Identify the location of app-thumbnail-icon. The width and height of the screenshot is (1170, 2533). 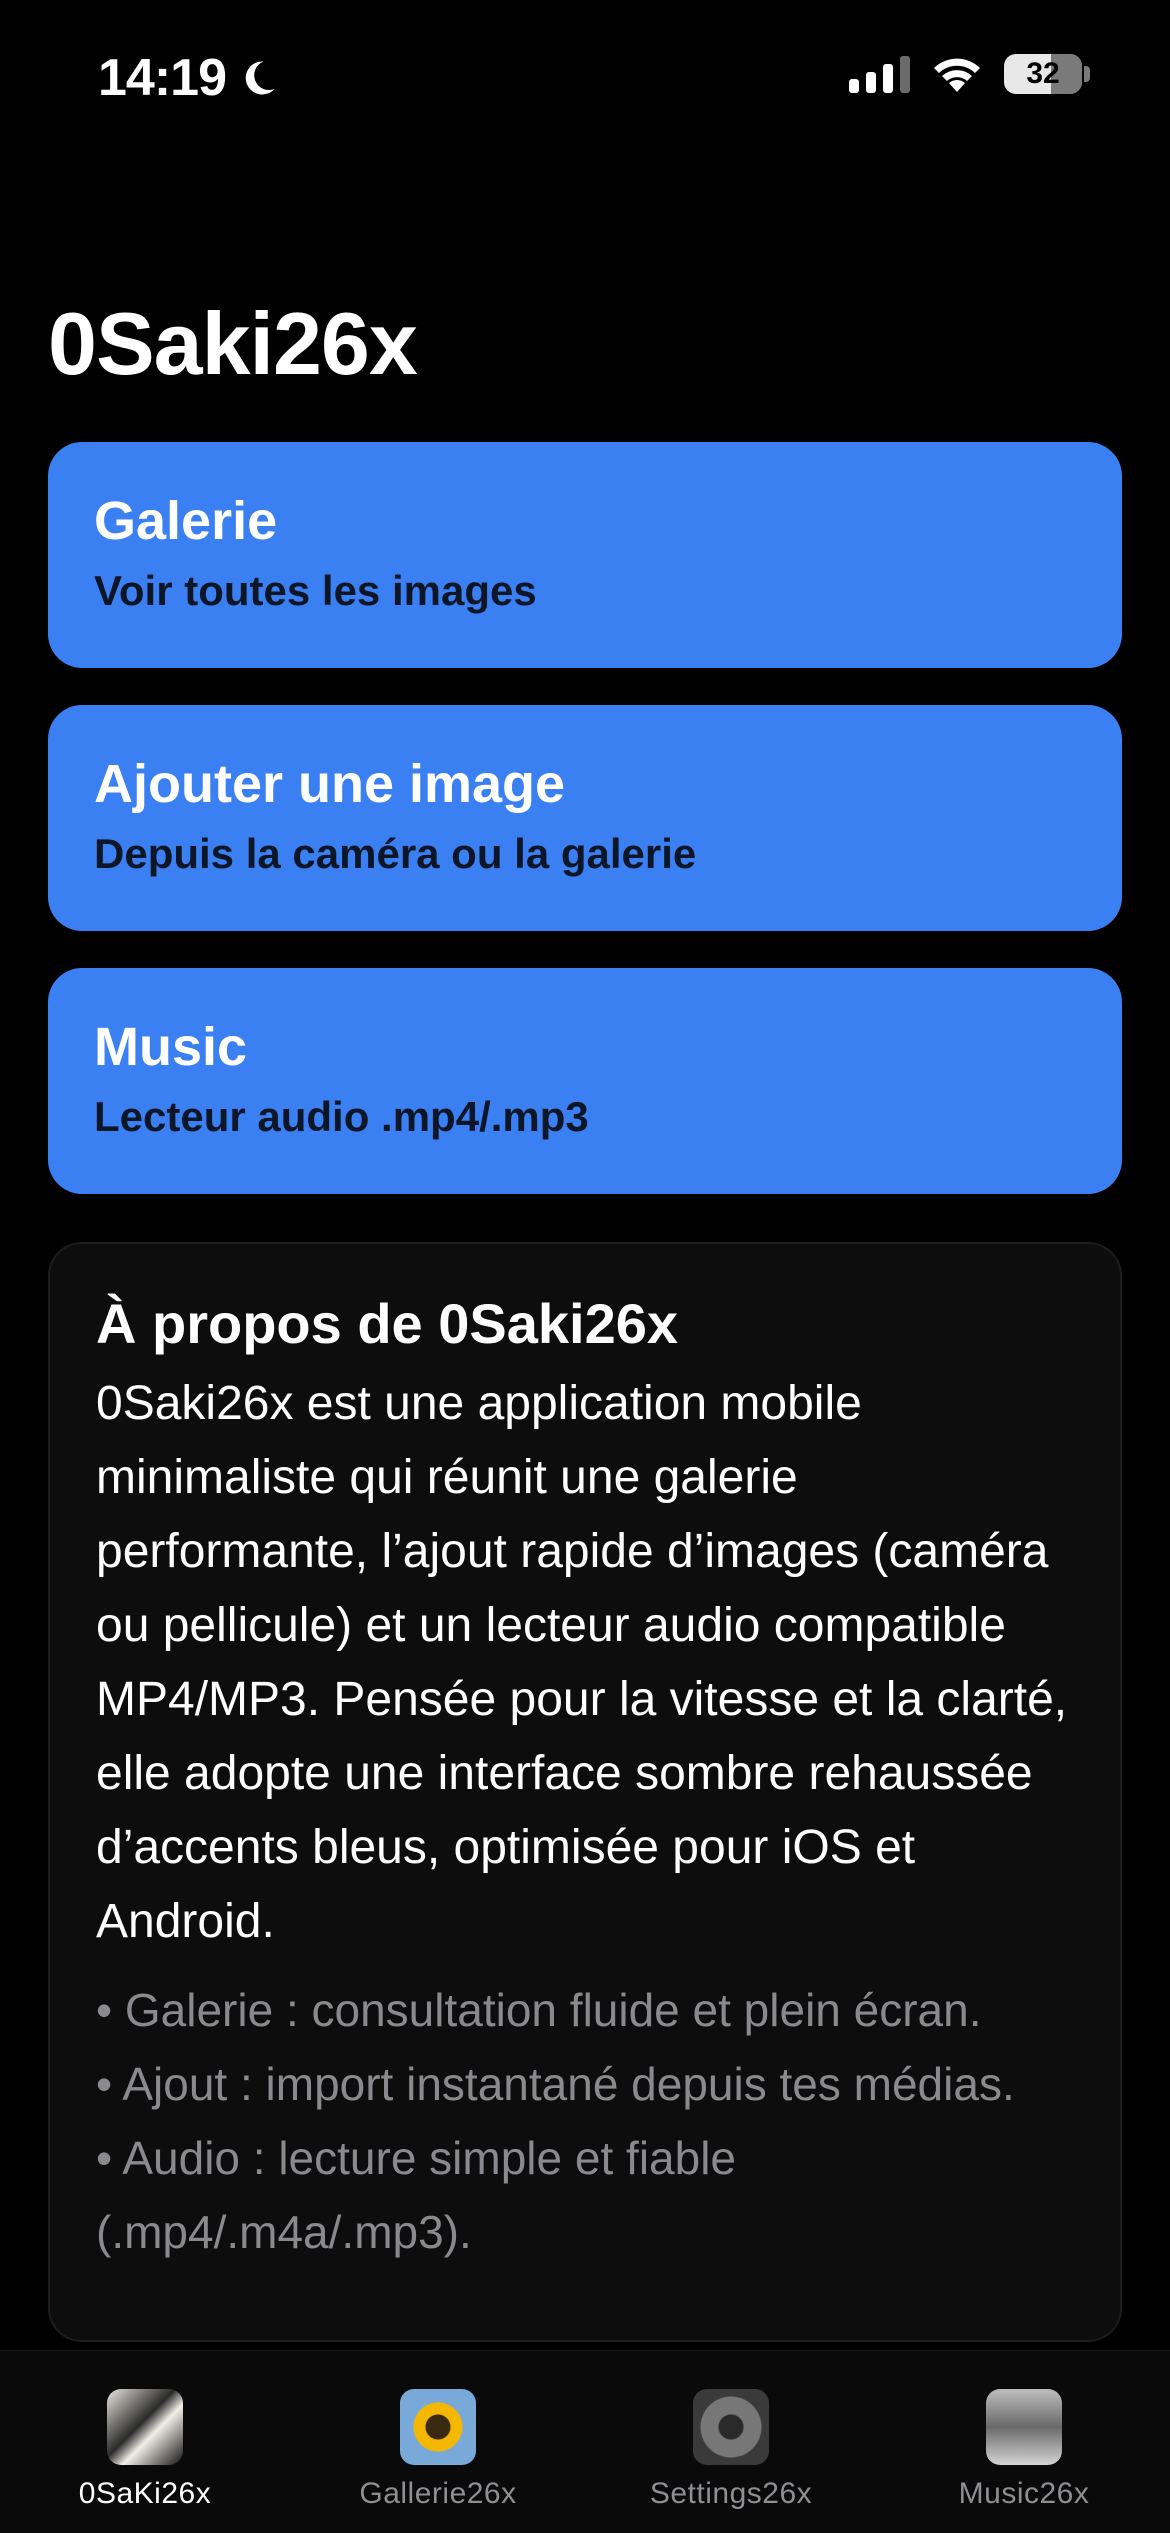
(145, 2427).